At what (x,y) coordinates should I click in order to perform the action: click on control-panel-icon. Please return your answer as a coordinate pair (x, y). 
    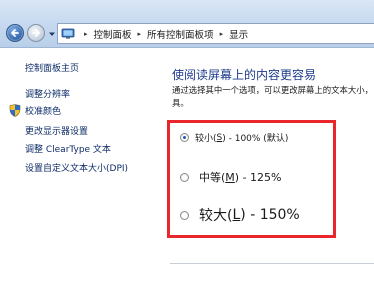
    Looking at the image, I should click on (68, 33).